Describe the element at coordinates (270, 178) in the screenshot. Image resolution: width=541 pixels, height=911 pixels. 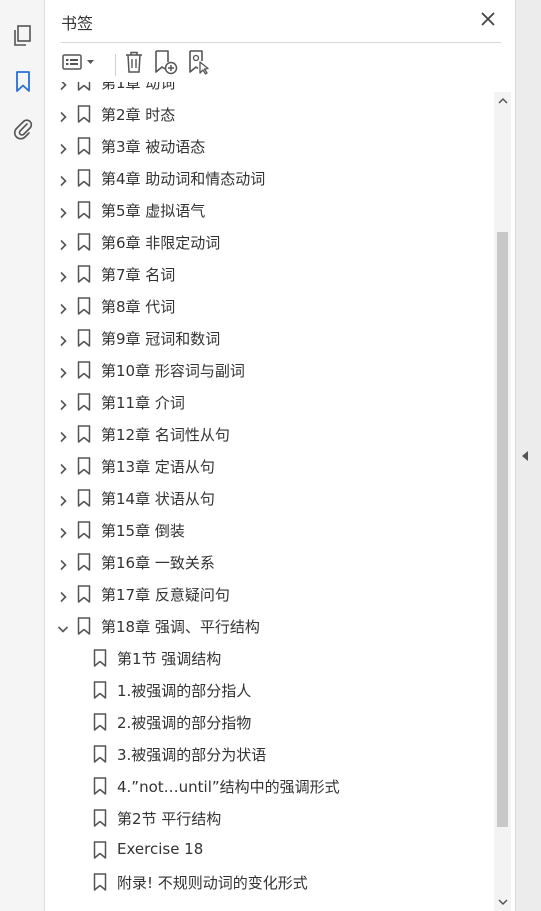
I see `chapter-bookmark: 第4章 助动词和情态动词` at that location.